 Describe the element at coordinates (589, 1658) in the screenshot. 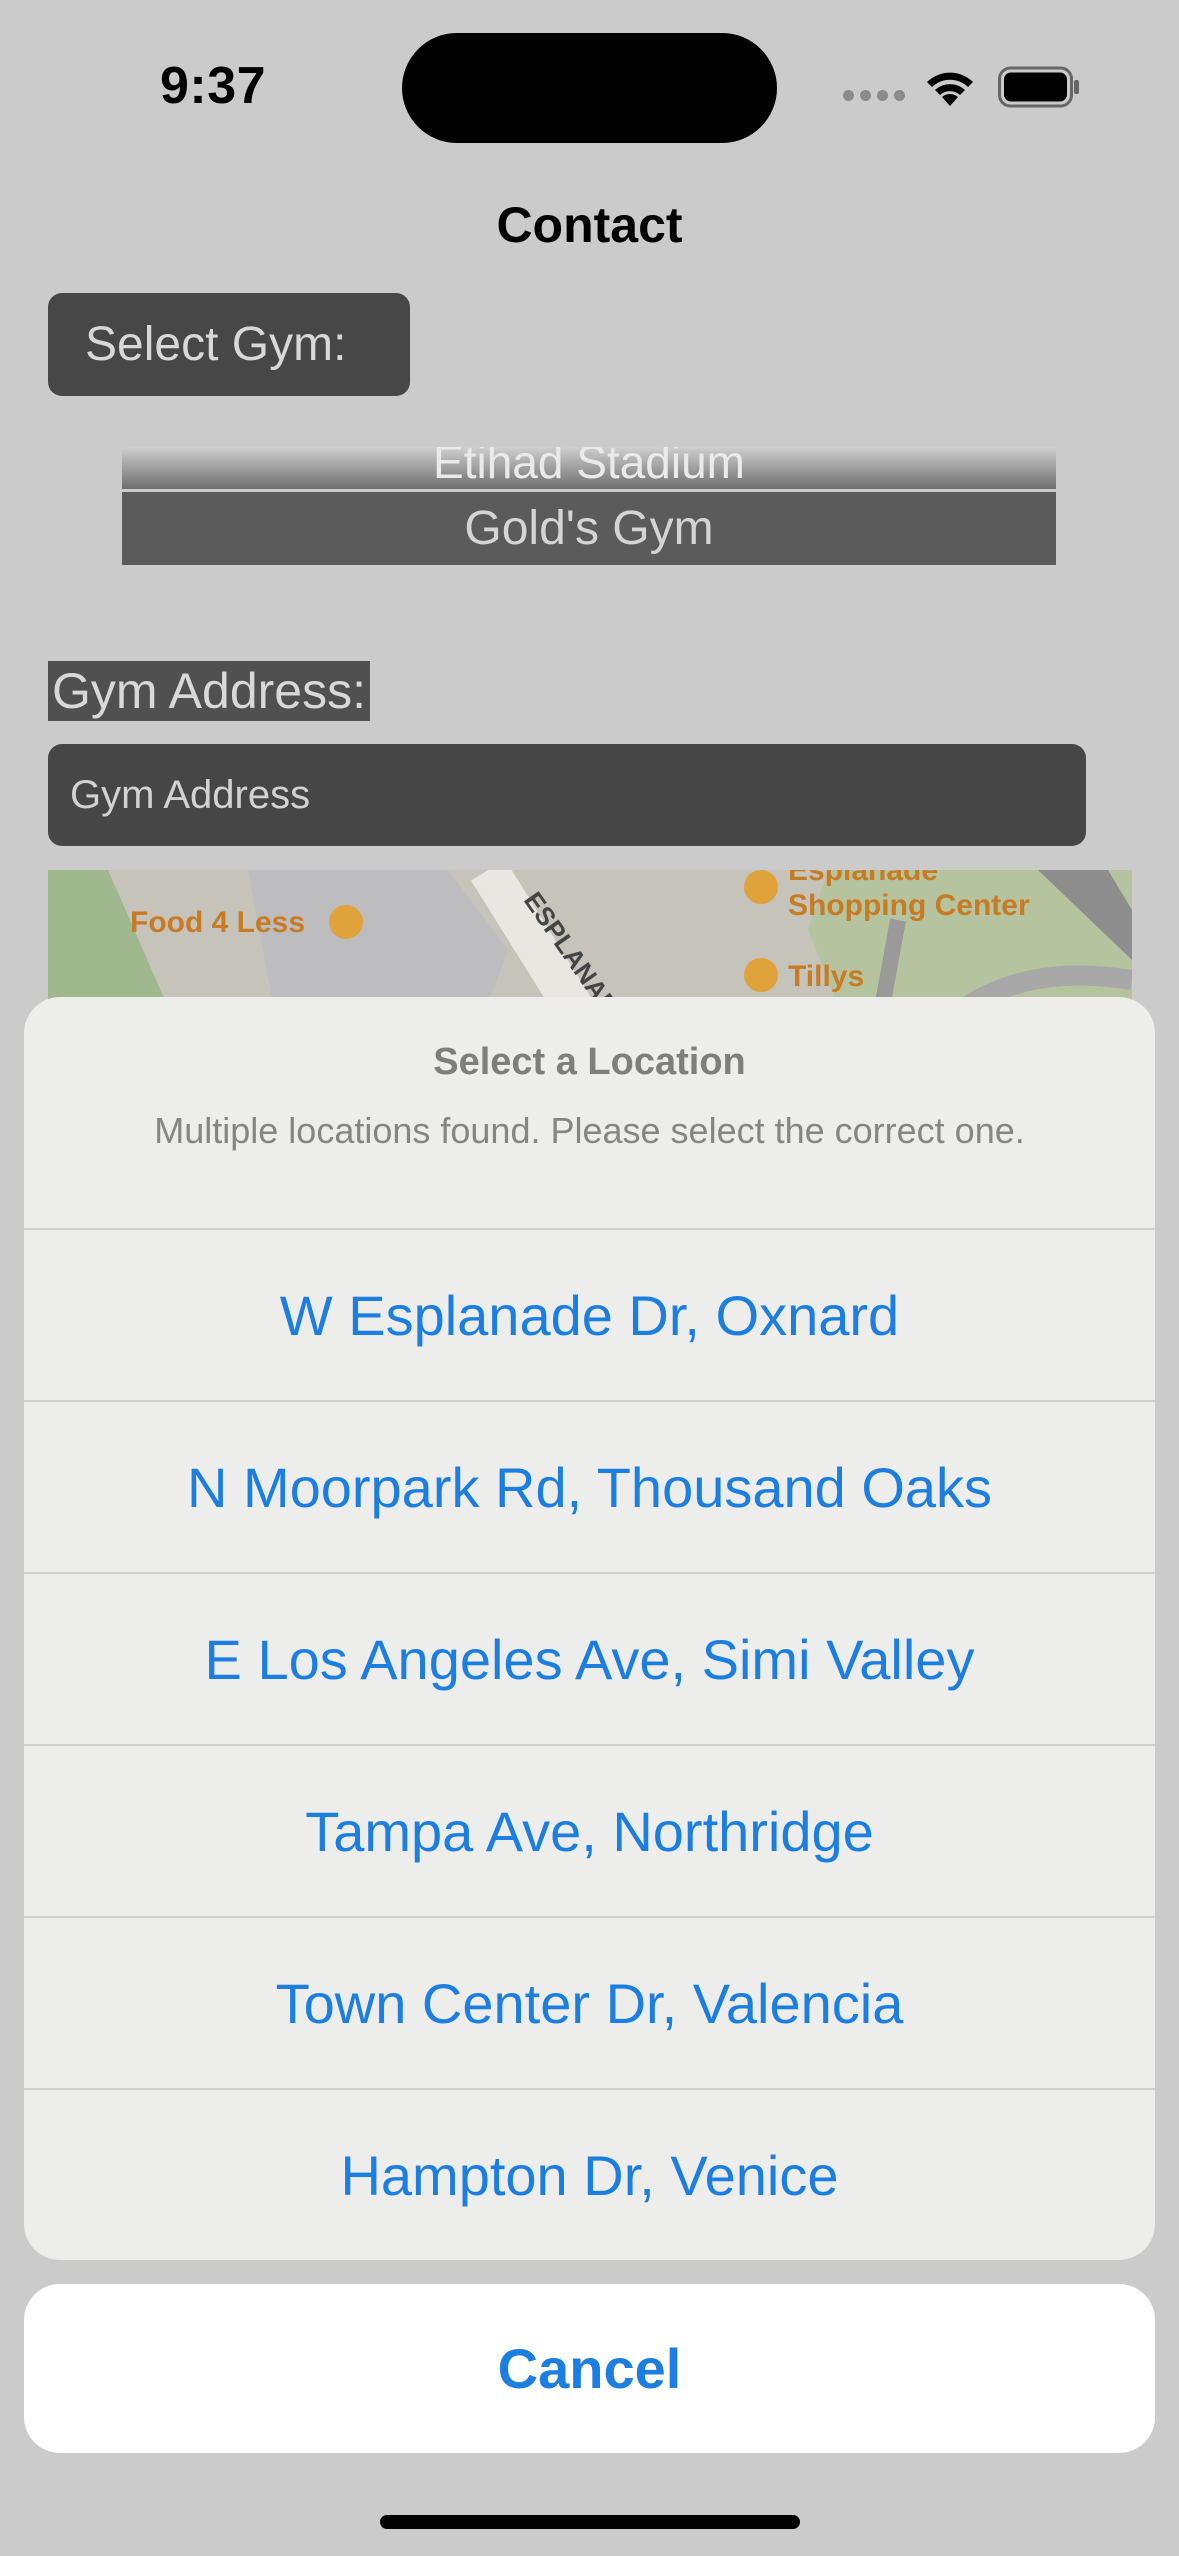

I see `location-option-simi-valley: E Los Angeles Ave, Simi Valley` at that location.